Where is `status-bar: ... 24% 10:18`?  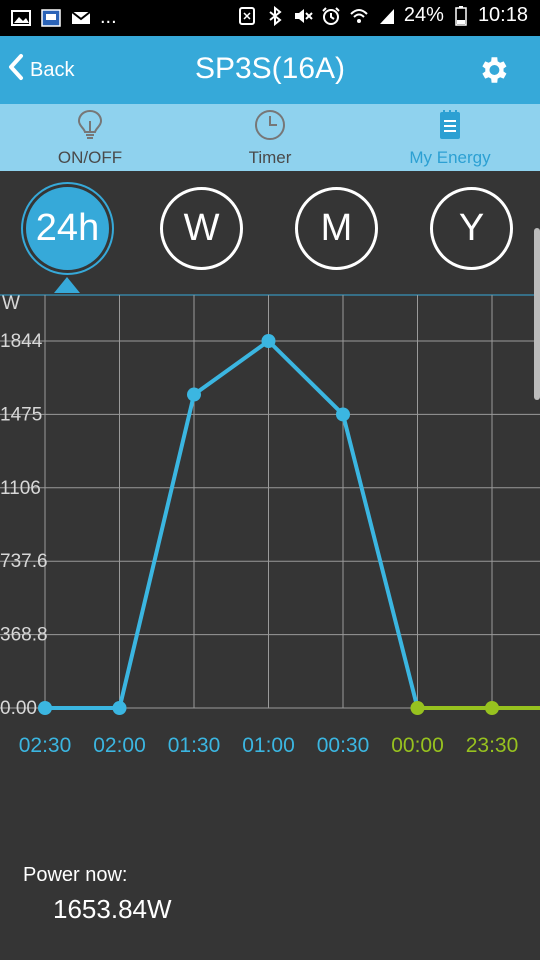 status-bar: ... 24% 10:18 is located at coordinates (270, 18).